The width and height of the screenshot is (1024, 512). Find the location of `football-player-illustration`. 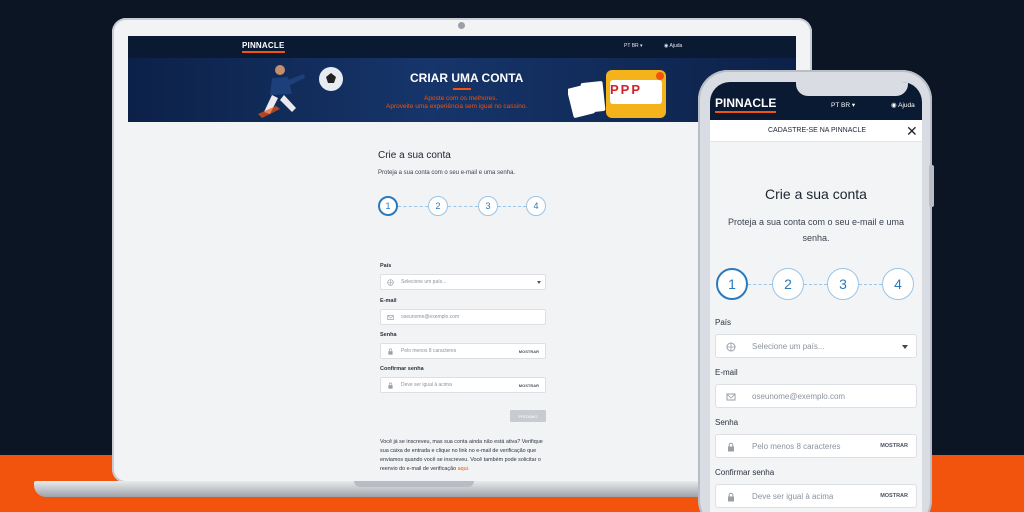

football-player-illustration is located at coordinates (281, 91).